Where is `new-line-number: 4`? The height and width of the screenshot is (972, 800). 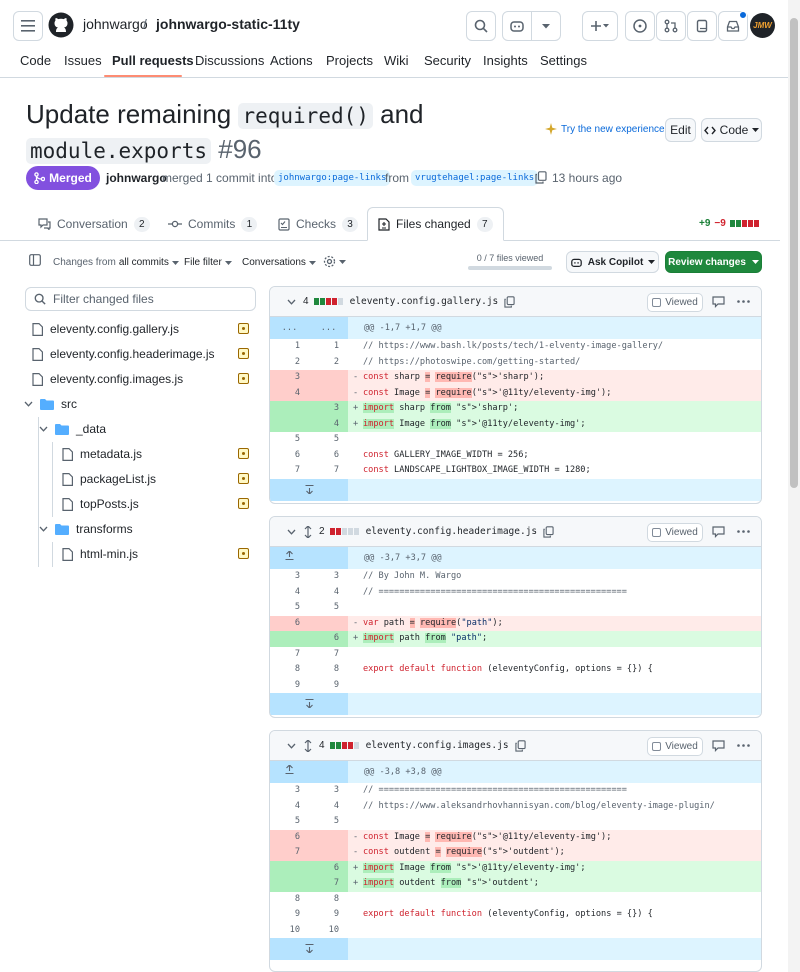 new-line-number: 4 is located at coordinates (328, 593).